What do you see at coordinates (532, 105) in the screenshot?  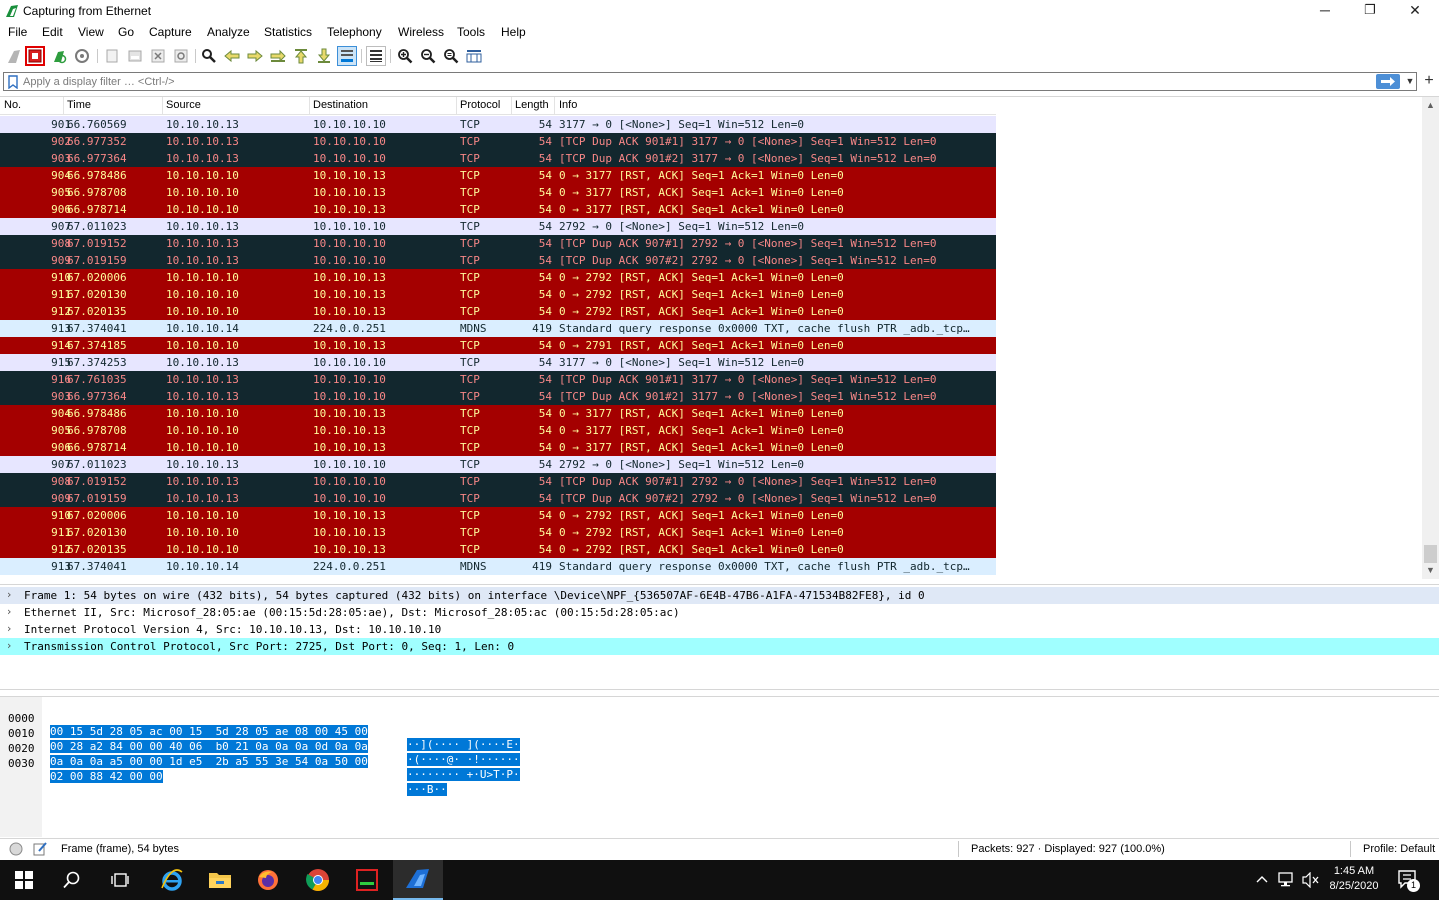 I see `col-header-length: Length` at bounding box center [532, 105].